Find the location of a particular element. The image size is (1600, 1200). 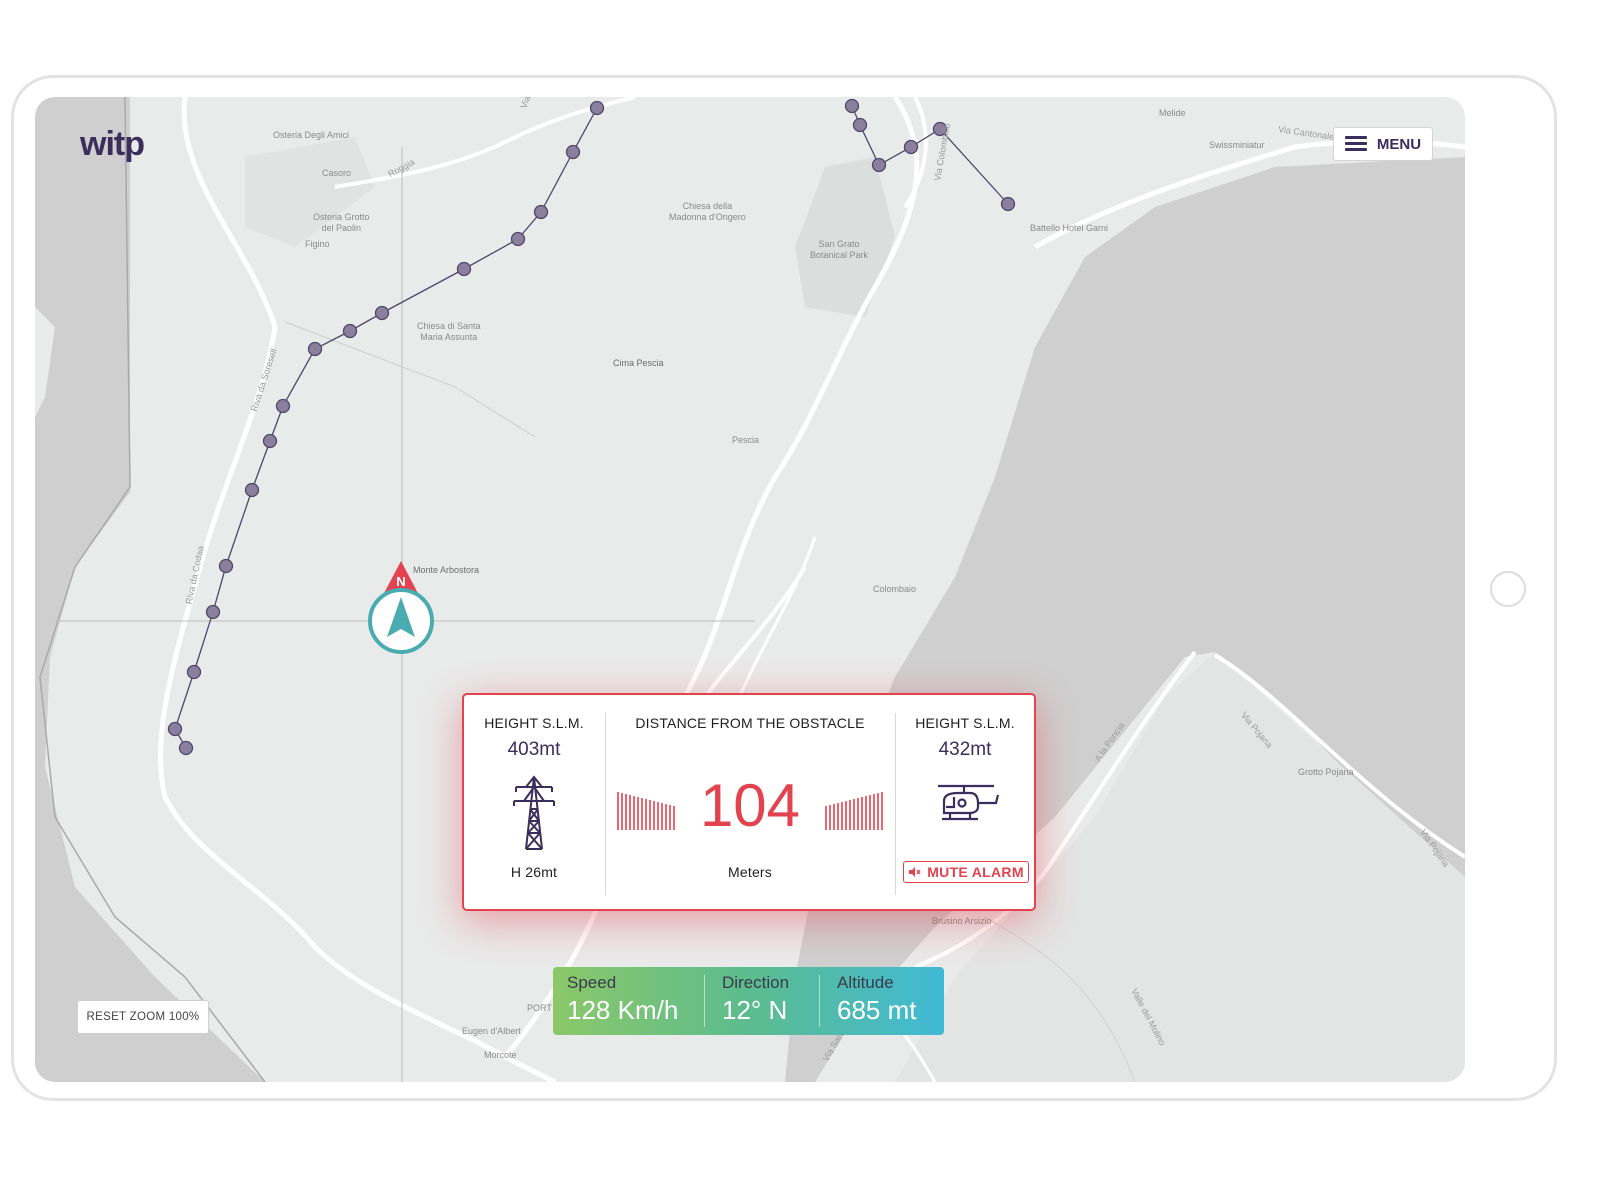

aircraft-column: HEIGHT S.L.M. 432mt MUTE ALARM is located at coordinates (965, 802).